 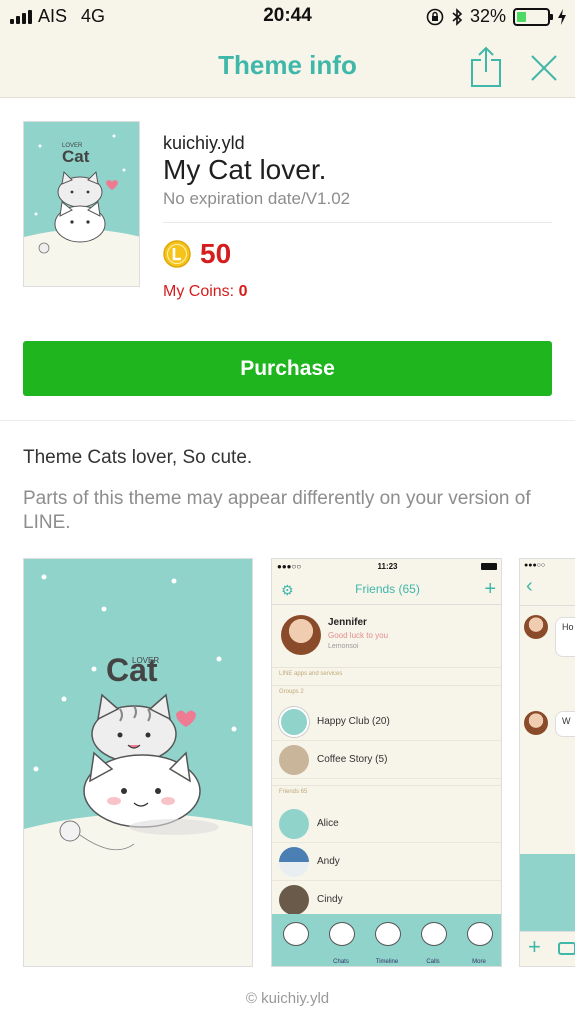 I want to click on tab-calls: Calls, so click(x=433, y=940).